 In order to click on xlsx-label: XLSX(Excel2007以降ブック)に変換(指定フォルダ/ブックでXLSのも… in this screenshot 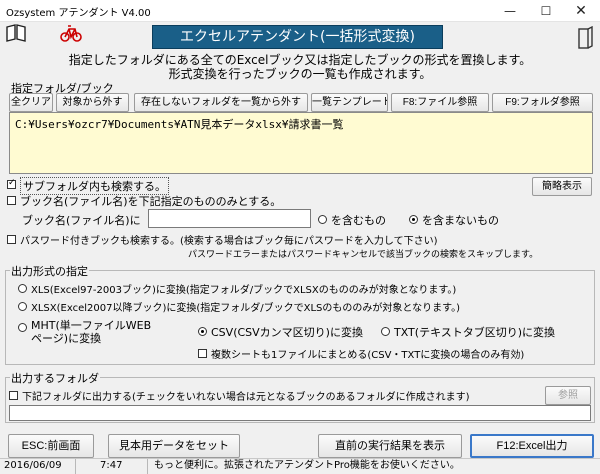, I will do `click(245, 306)`.